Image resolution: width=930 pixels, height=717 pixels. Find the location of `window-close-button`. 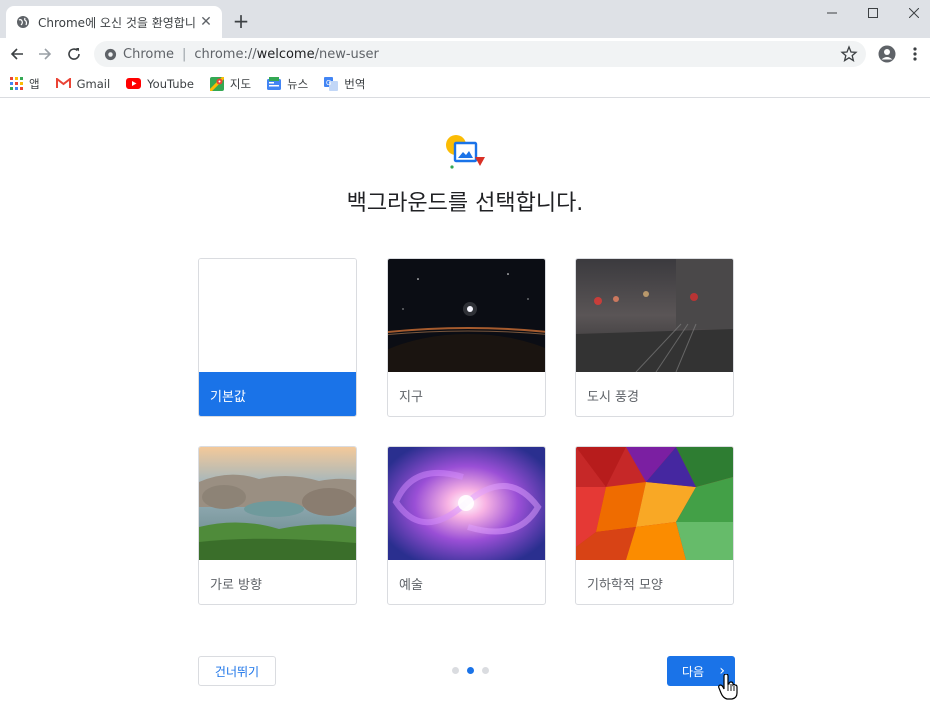

window-close-button is located at coordinates (911, 13).